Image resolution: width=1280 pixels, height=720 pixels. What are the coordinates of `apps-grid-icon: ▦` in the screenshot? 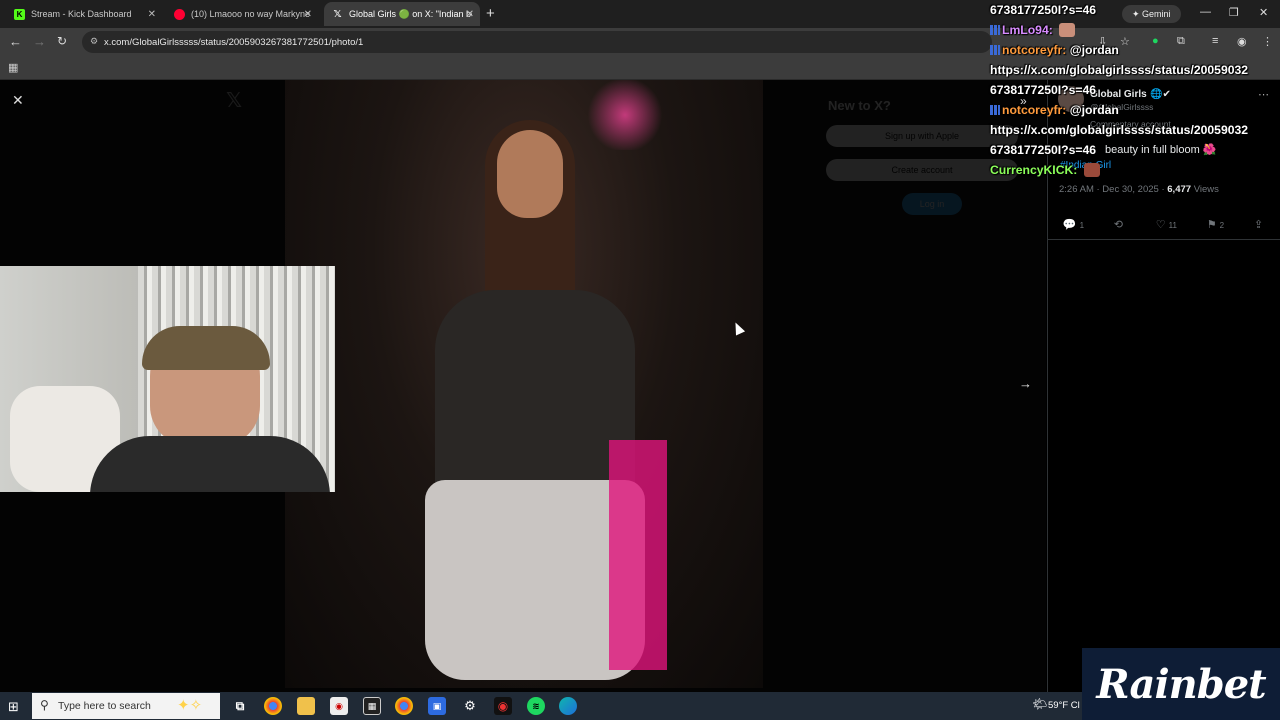 It's located at (13, 67).